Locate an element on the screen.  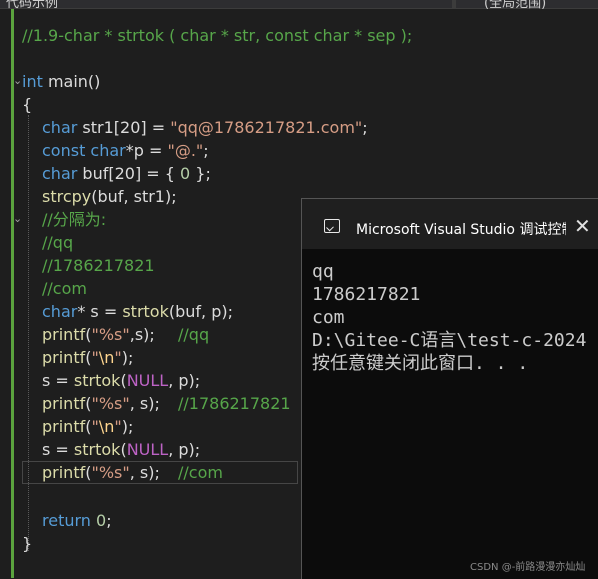
inline-comment: //com is located at coordinates (200, 472).